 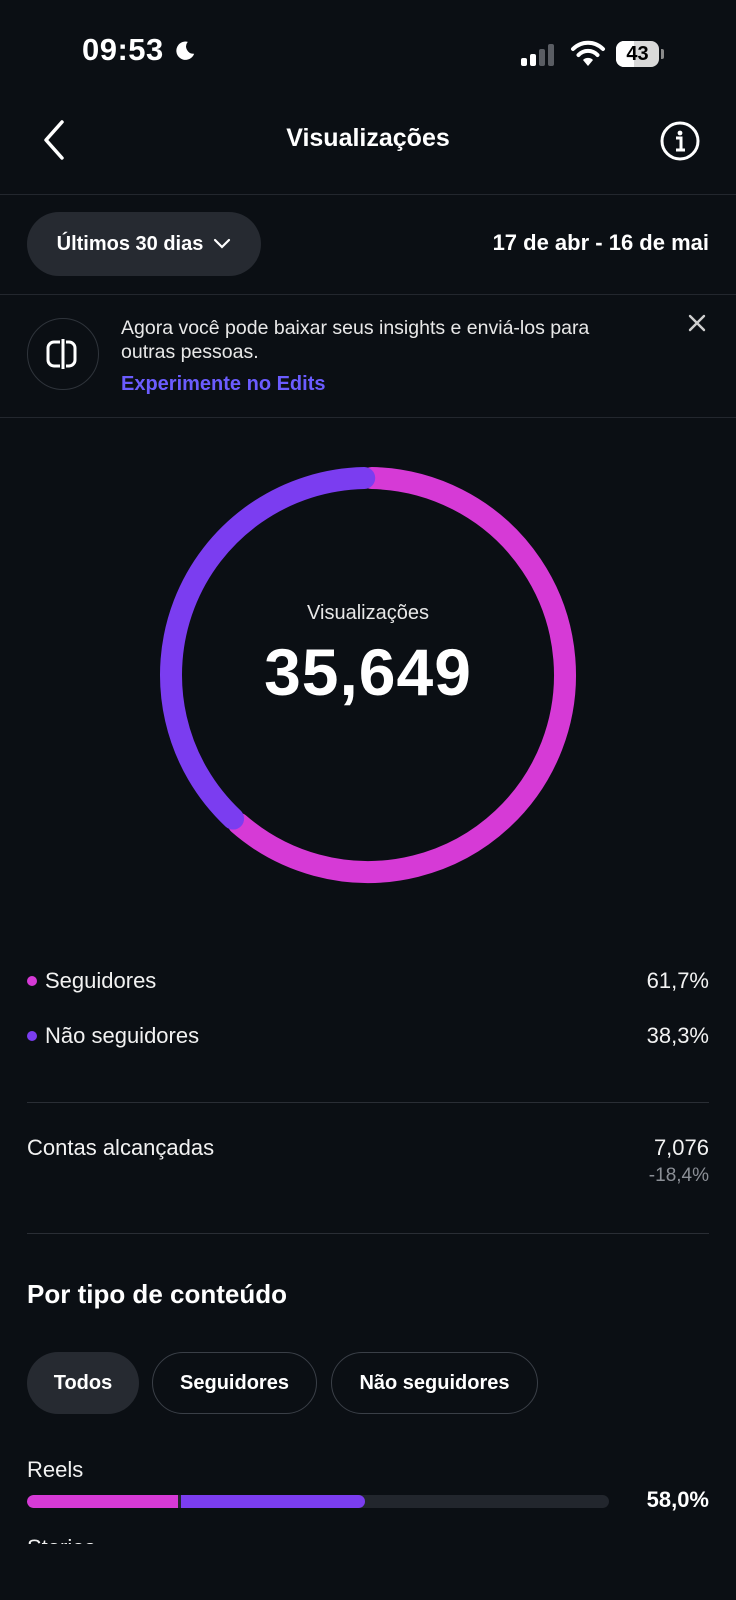 I want to click on date-range-dropdown: Últimos 30 dias, so click(x=144, y=244).